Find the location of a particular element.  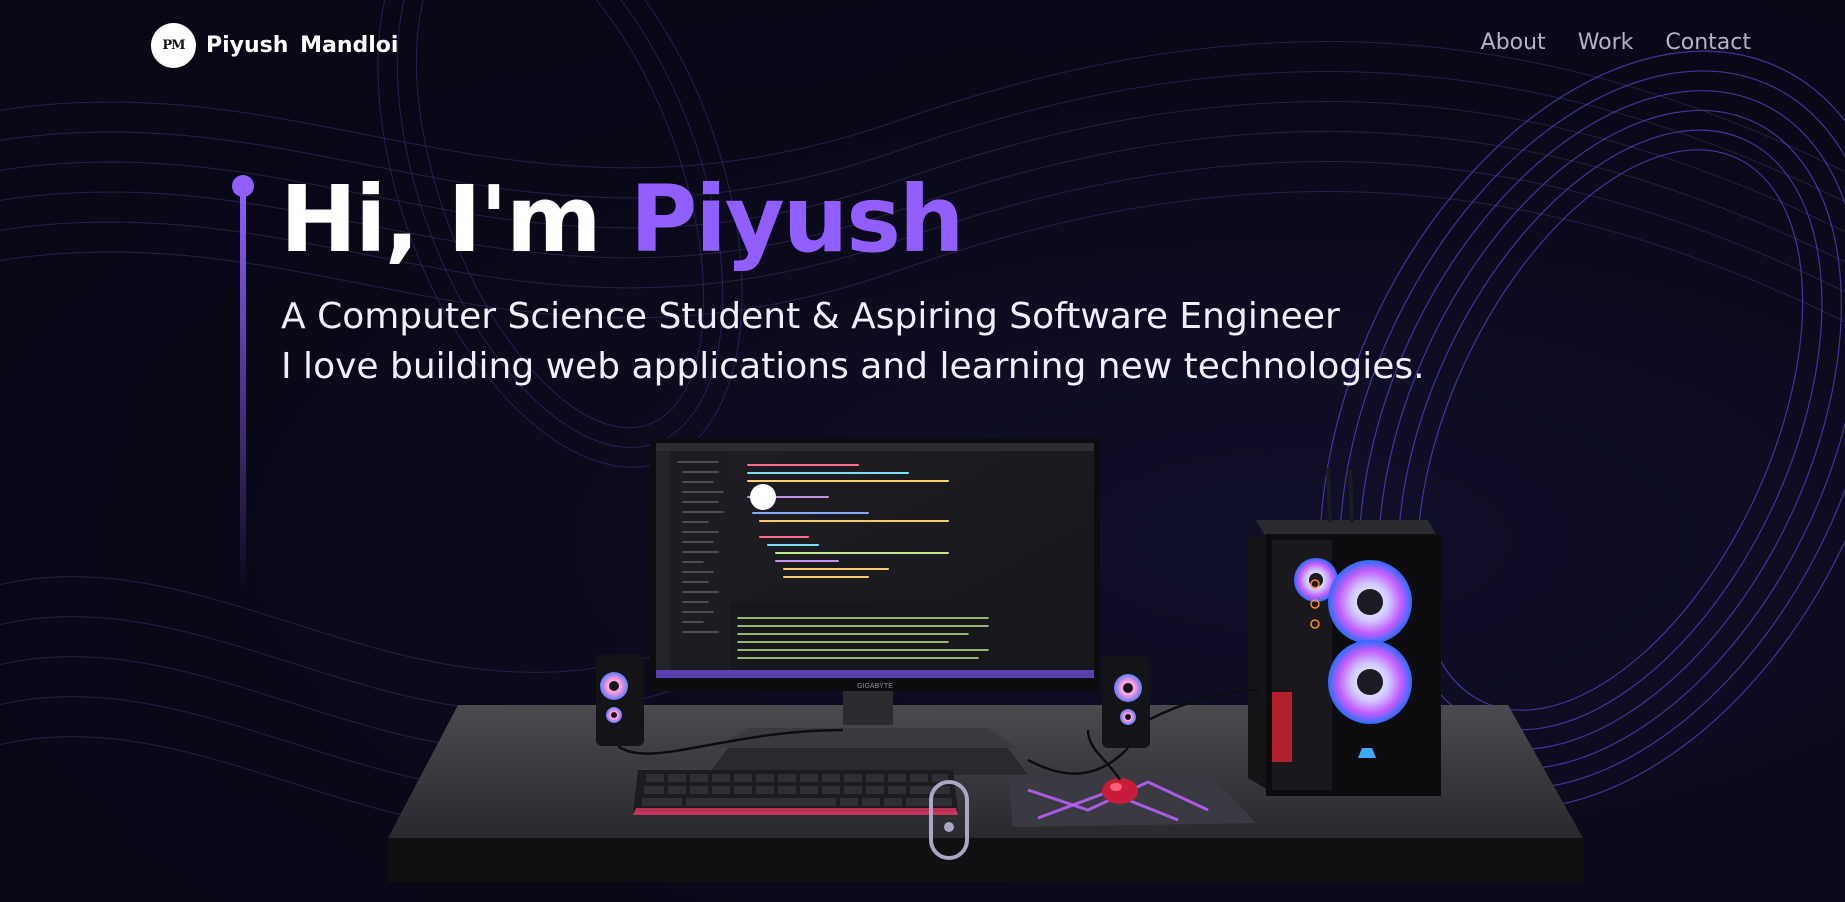

nav-link-work: Work is located at coordinates (1606, 42).